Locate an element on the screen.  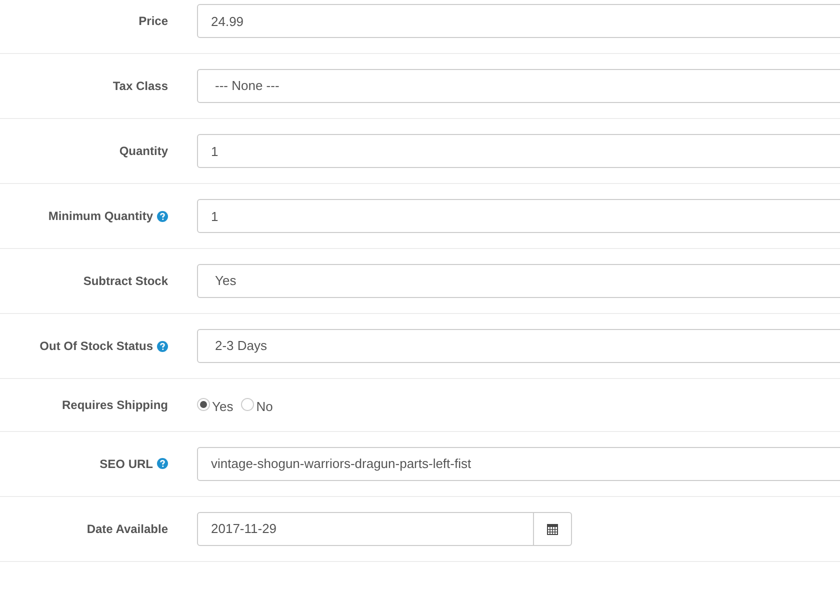
date-field: 2017-11-29 is located at coordinates (365, 529).